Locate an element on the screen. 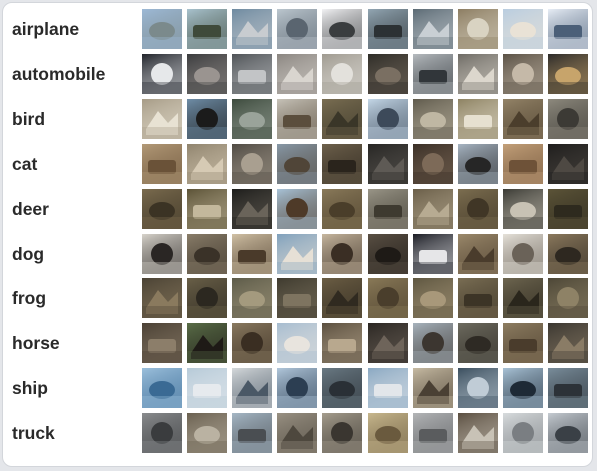 This screenshot has width=597, height=471. class-label: truck is located at coordinates (33, 433).